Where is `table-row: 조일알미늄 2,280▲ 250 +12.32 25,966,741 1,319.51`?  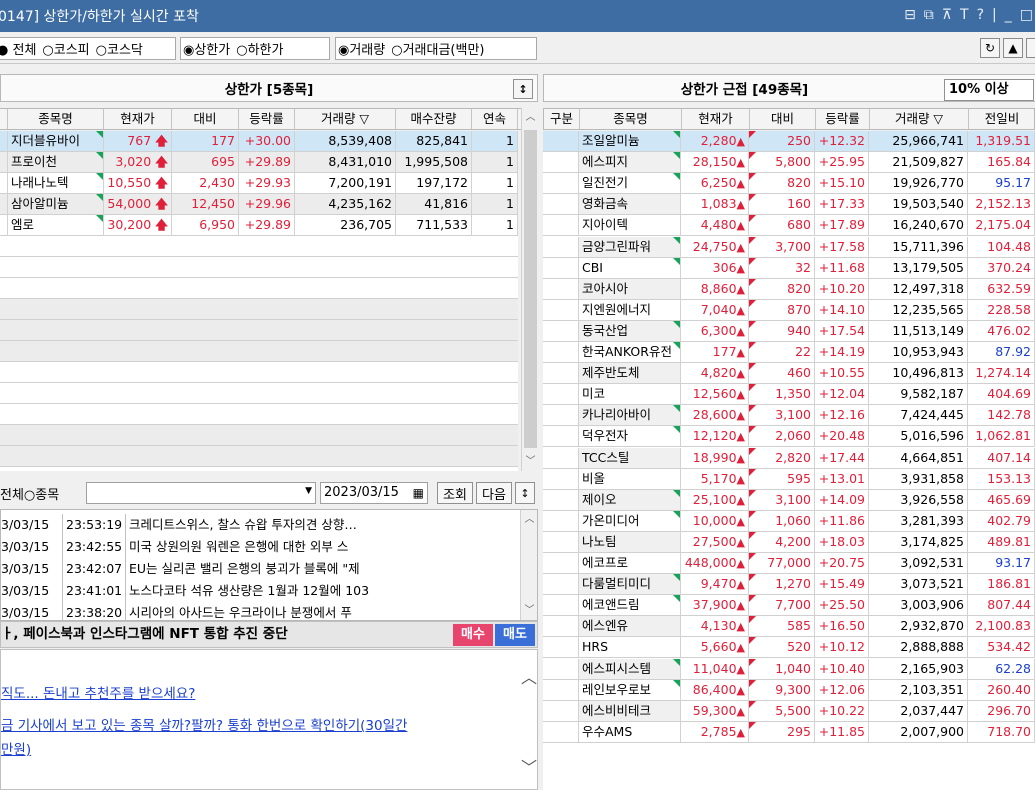
table-row: 조일알미늄 2,280▲ 250 +12.32 25,966,741 1,319.51 is located at coordinates (789, 141).